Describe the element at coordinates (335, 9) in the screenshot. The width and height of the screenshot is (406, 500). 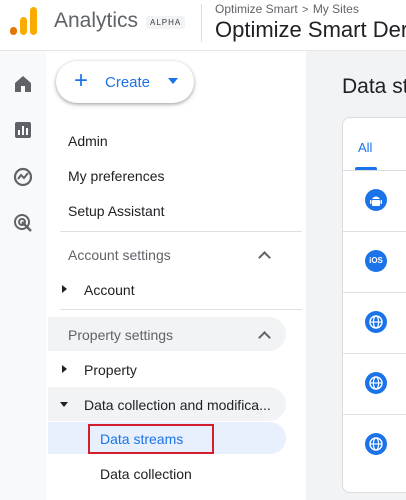
I see `breadcrumb-section: My Sites` at that location.